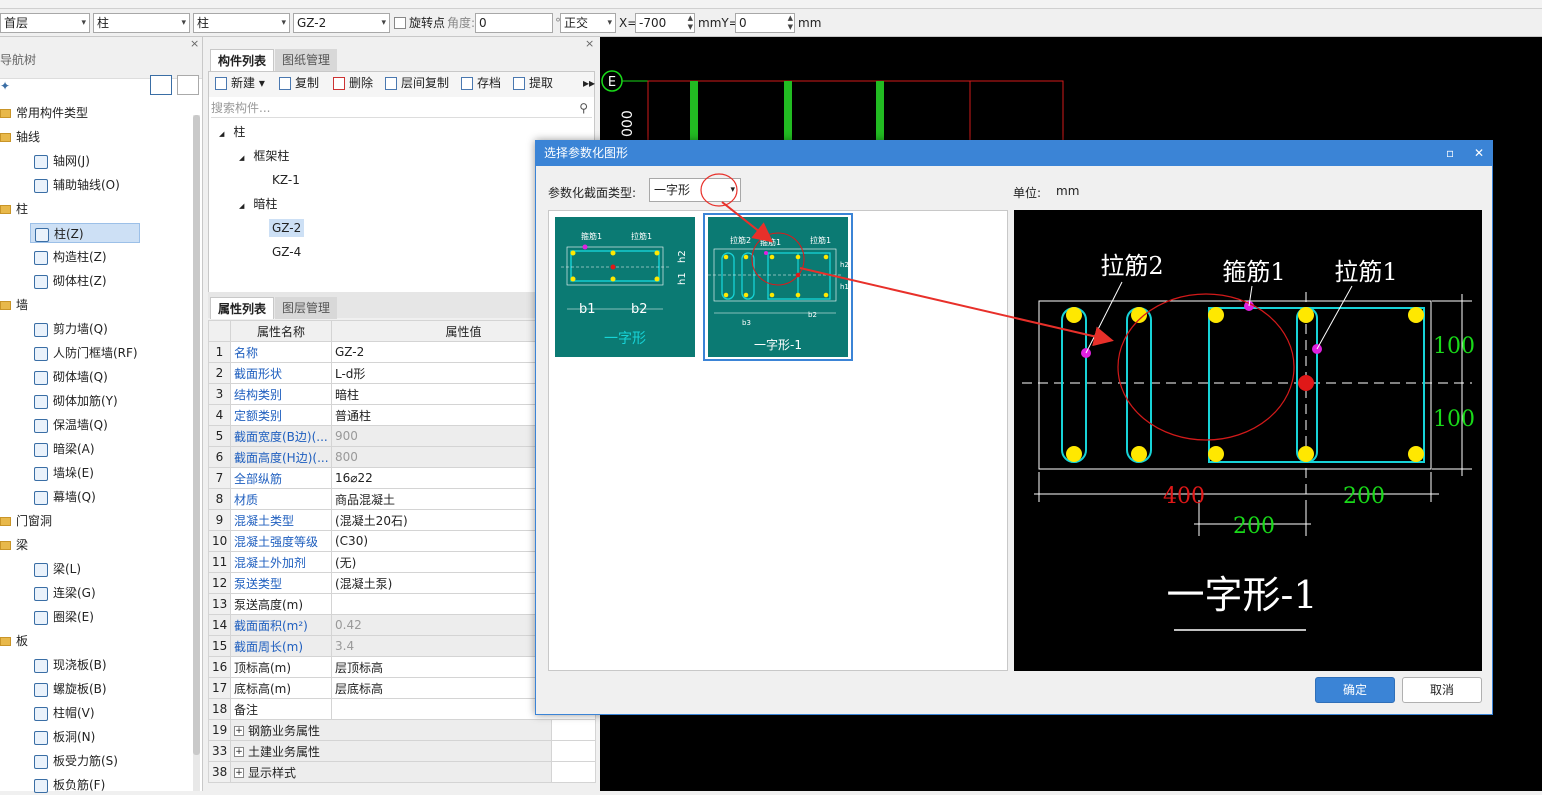 Image resolution: width=1542 pixels, height=795 pixels. I want to click on tab-component-list: 构件列表, so click(242, 60).